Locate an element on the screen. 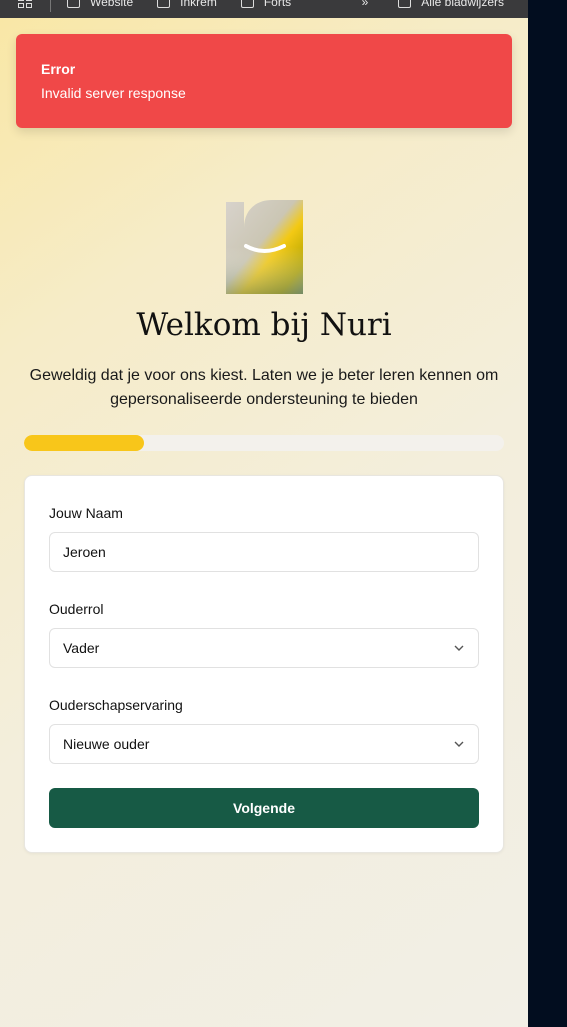 The image size is (567, 1027). nuri-logo-icon is located at coordinates (264, 247).